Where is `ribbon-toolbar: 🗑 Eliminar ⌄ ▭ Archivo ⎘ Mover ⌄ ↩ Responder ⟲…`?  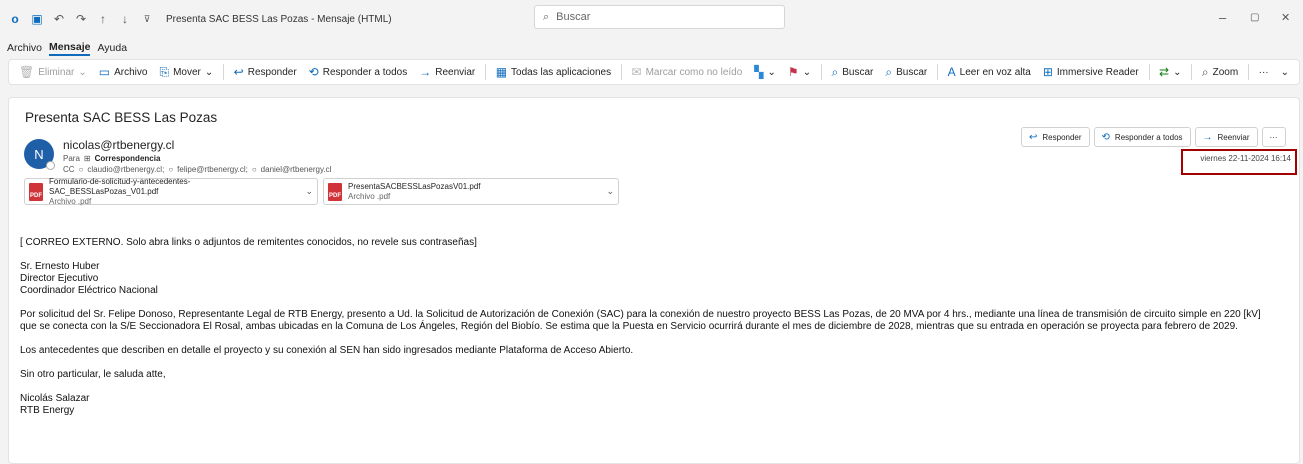
ribbon-toolbar: 🗑 Eliminar ⌄ ▭ Archivo ⎘ Mover ⌄ ↩ Responder ⟲… is located at coordinates (654, 72).